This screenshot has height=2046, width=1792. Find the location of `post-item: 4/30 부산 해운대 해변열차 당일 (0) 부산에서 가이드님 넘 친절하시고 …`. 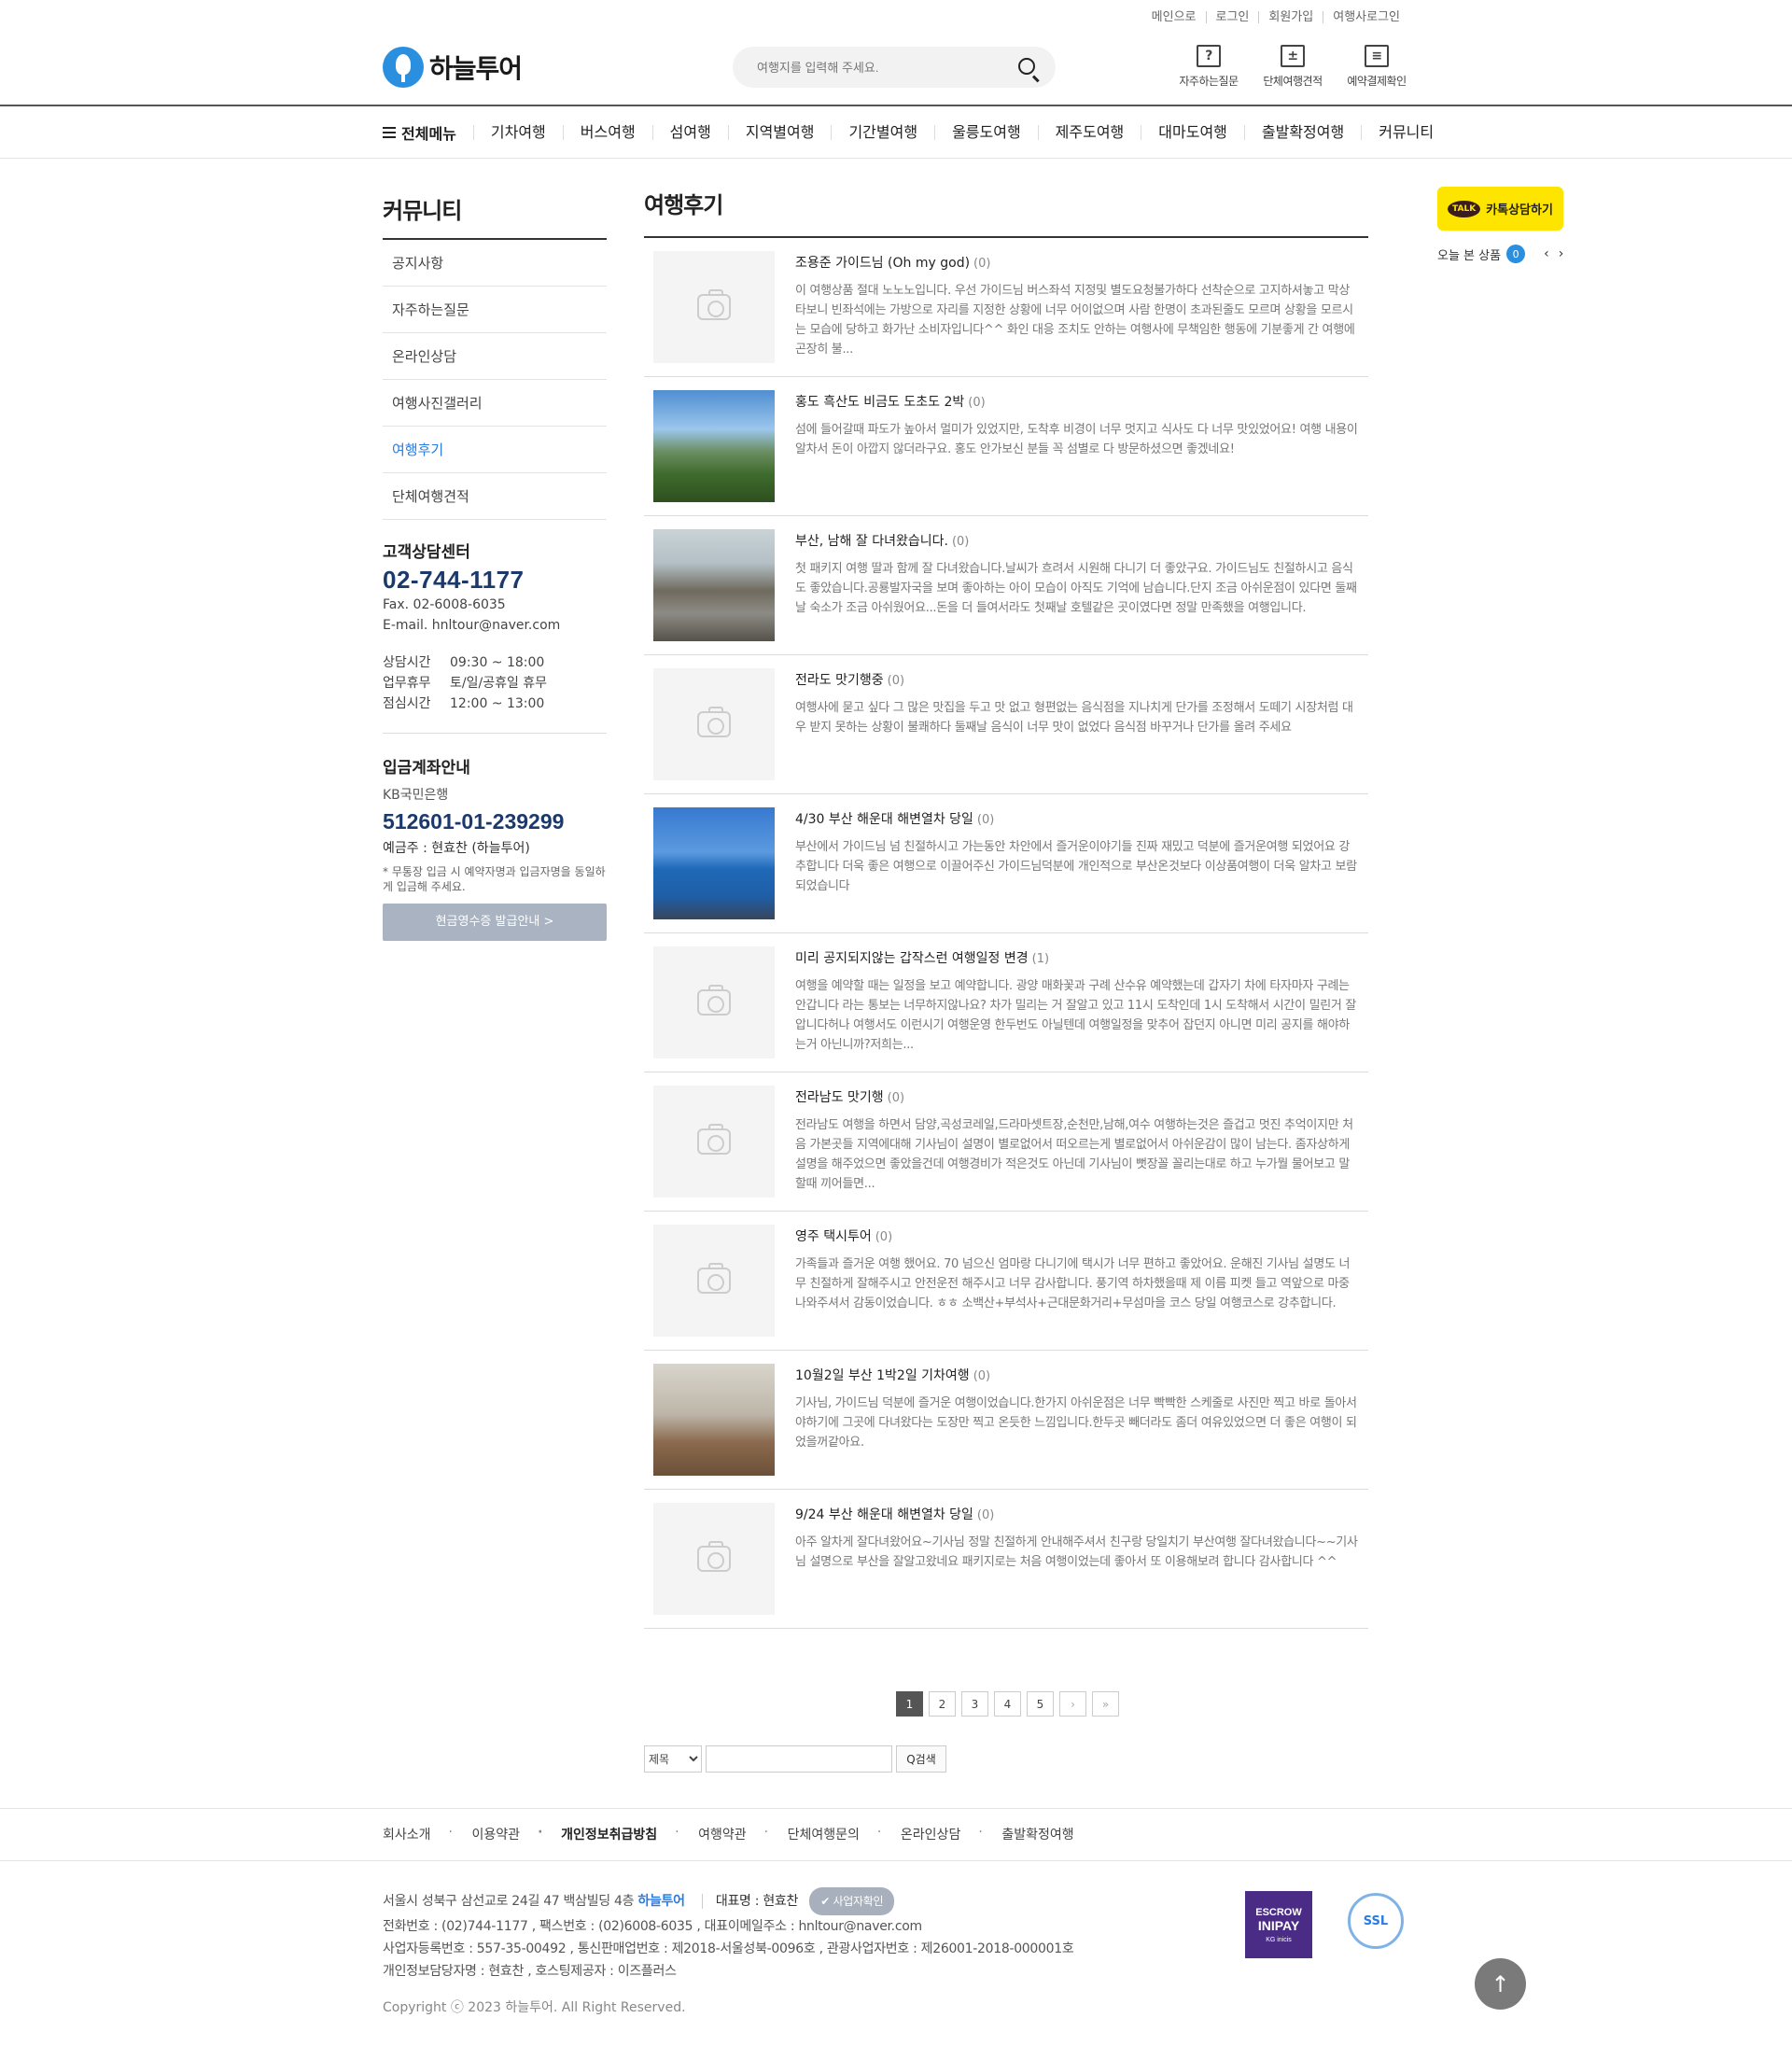

post-item: 4/30 부산 해운대 해변열차 당일 (0) 부산에서 가이드님 넘 친절하시고 … is located at coordinates (1006, 863).